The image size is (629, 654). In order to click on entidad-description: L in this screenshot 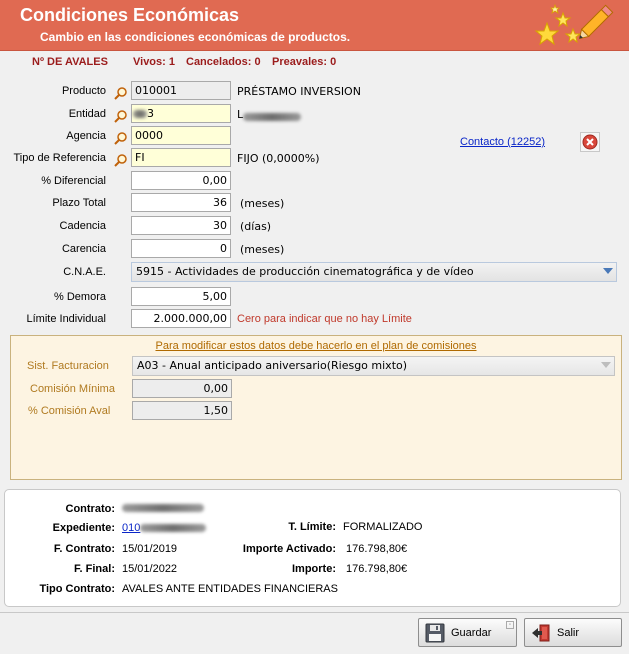, I will do `click(240, 114)`.